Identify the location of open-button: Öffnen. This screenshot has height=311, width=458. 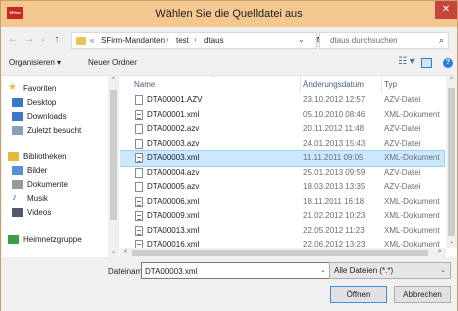
(358, 294).